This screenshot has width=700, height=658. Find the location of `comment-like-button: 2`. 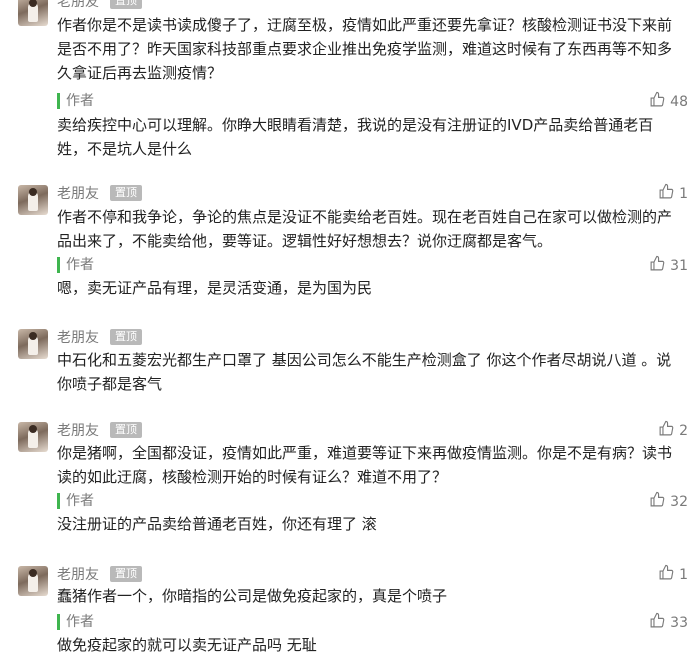

comment-like-button: 2 is located at coordinates (673, 430).